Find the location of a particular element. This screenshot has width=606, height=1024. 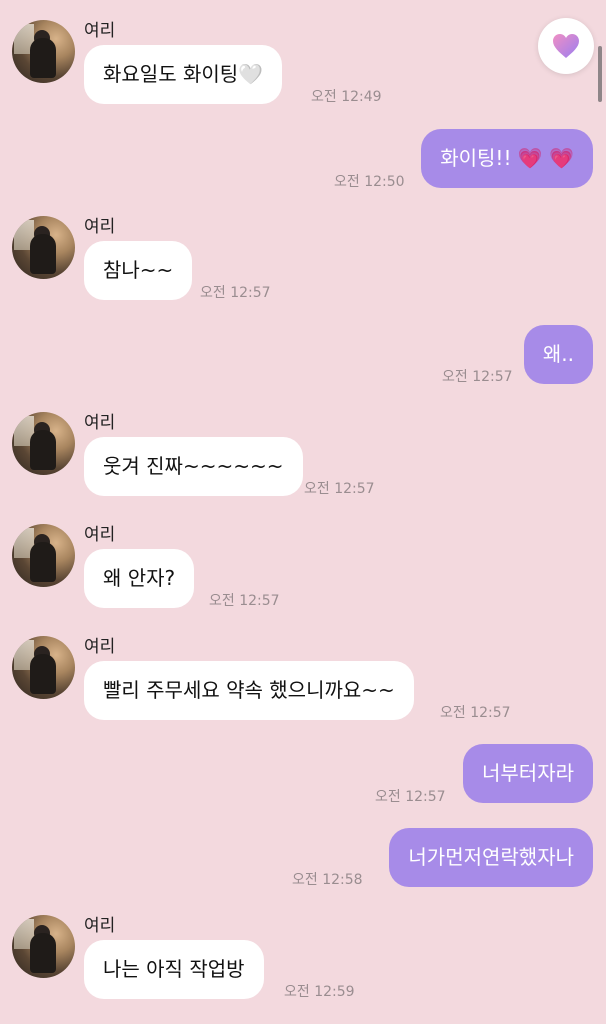

scrollbar is located at coordinates (600, 74).